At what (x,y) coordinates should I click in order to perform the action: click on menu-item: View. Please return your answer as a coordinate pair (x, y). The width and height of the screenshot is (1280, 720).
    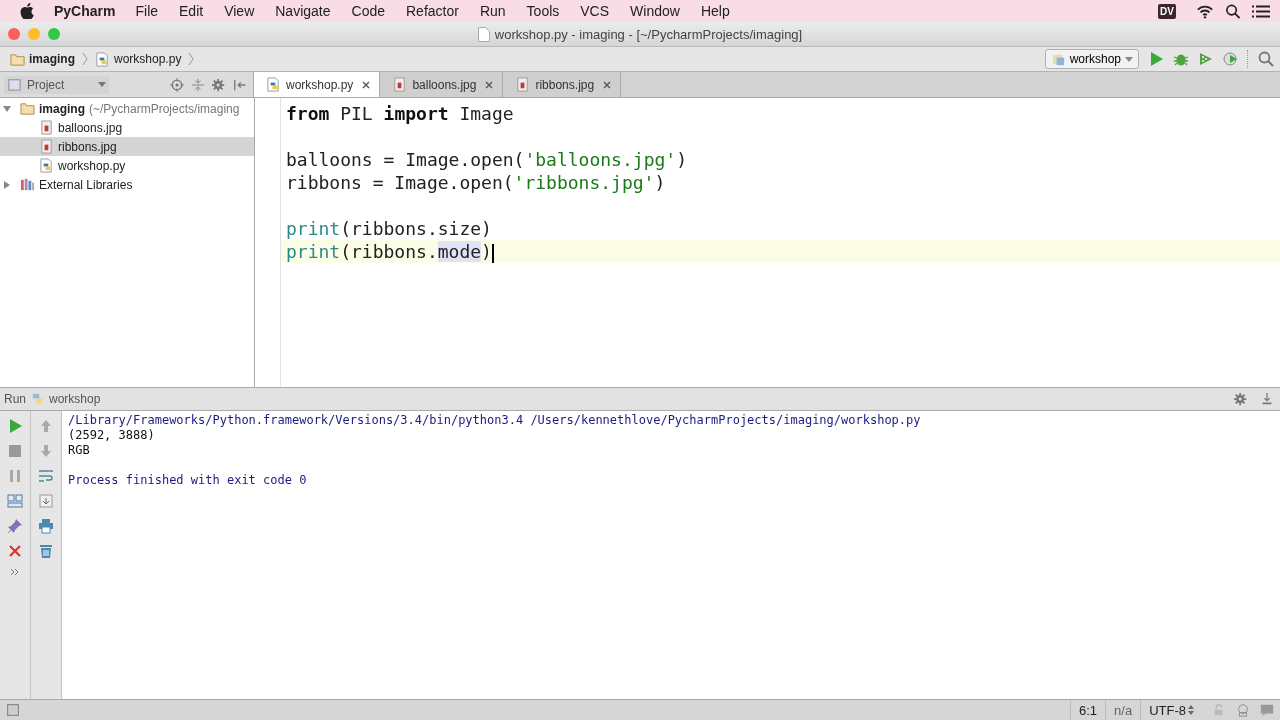
    Looking at the image, I should click on (239, 11).